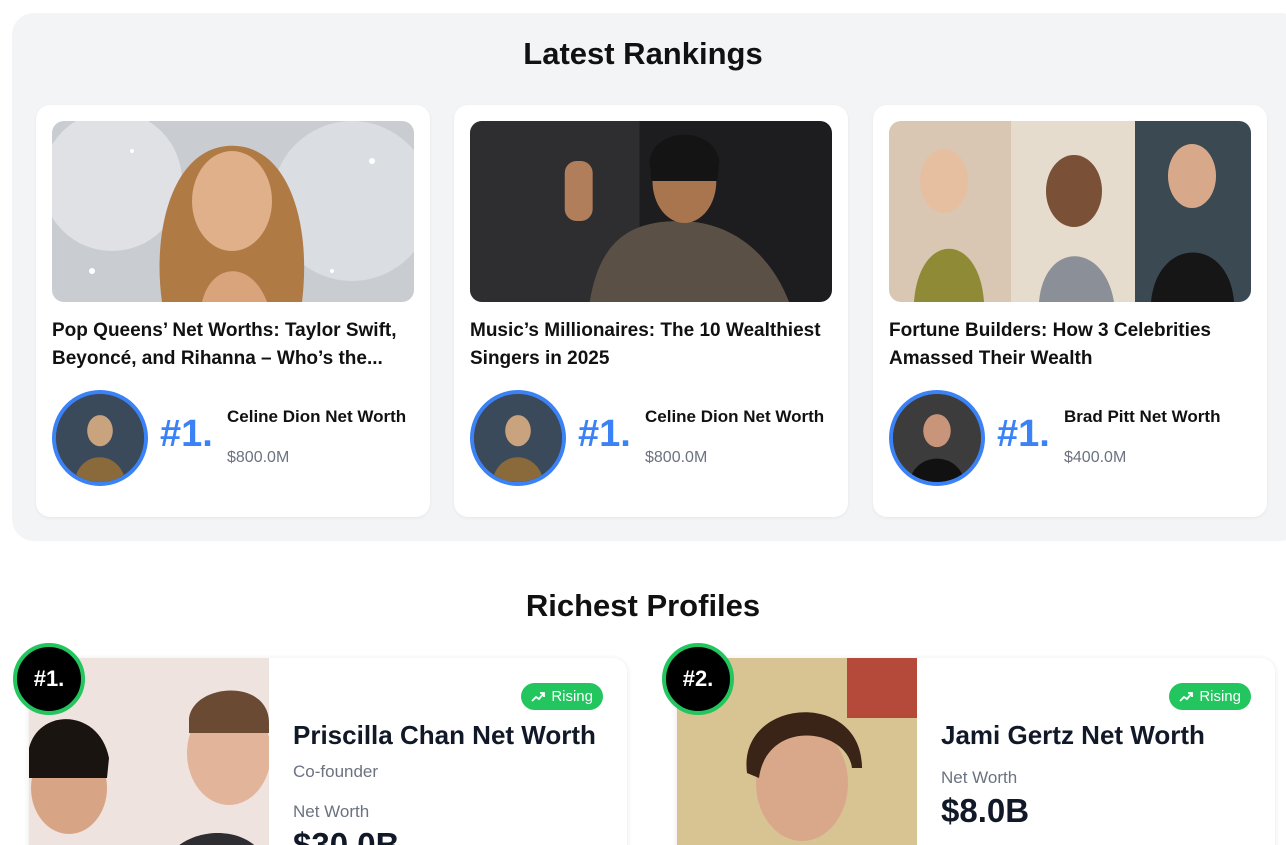 The image size is (1286, 845). I want to click on profile-name: Jami Gertz Net Worth, so click(1073, 735).